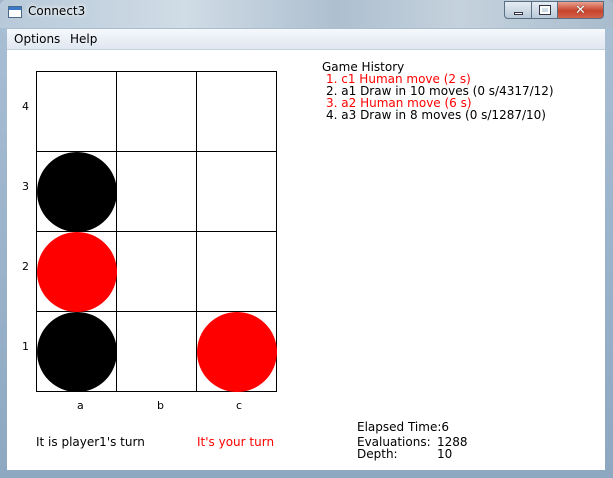 The image size is (613, 478). Describe the element at coordinates (236, 442) in the screenshot. I see `your-turn-status: It's your turn` at that location.